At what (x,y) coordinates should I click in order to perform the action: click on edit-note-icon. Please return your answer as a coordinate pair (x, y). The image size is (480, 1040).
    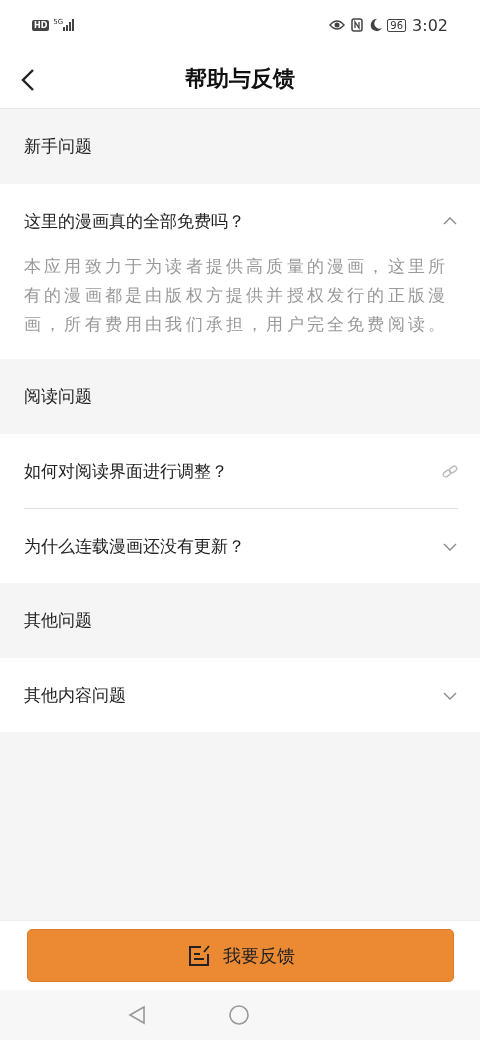
    Looking at the image, I should click on (198, 955).